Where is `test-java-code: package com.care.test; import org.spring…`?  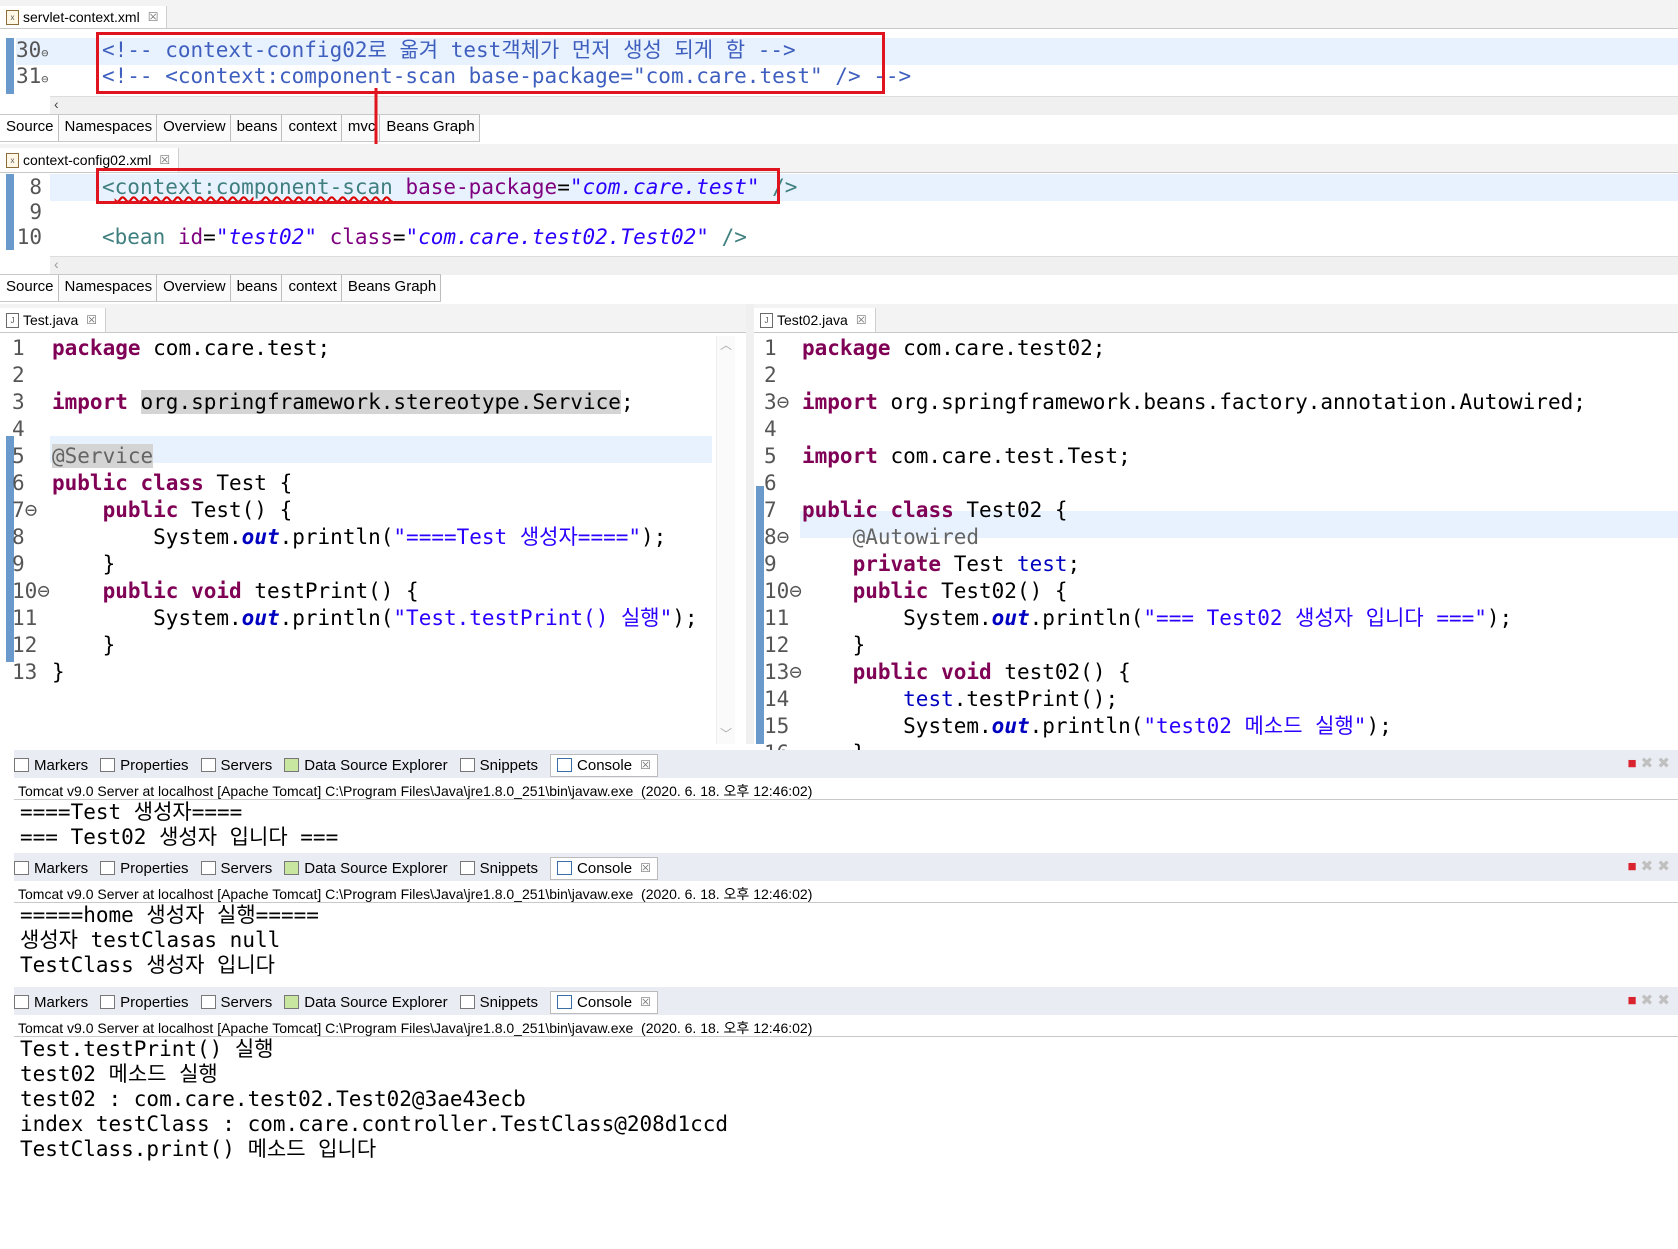 test-java-code: package com.care.test; import org.spring… is located at coordinates (375, 510).